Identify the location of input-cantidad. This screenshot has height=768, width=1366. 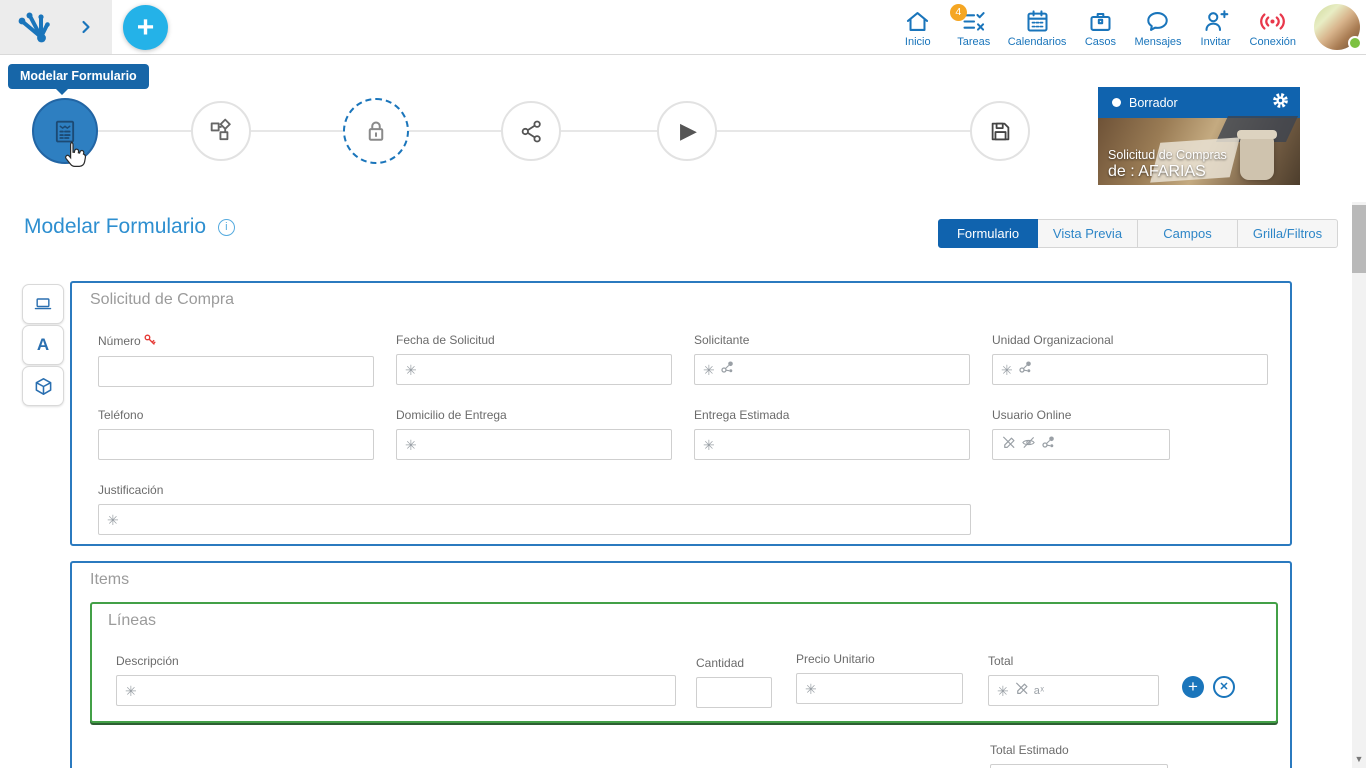
(734, 692).